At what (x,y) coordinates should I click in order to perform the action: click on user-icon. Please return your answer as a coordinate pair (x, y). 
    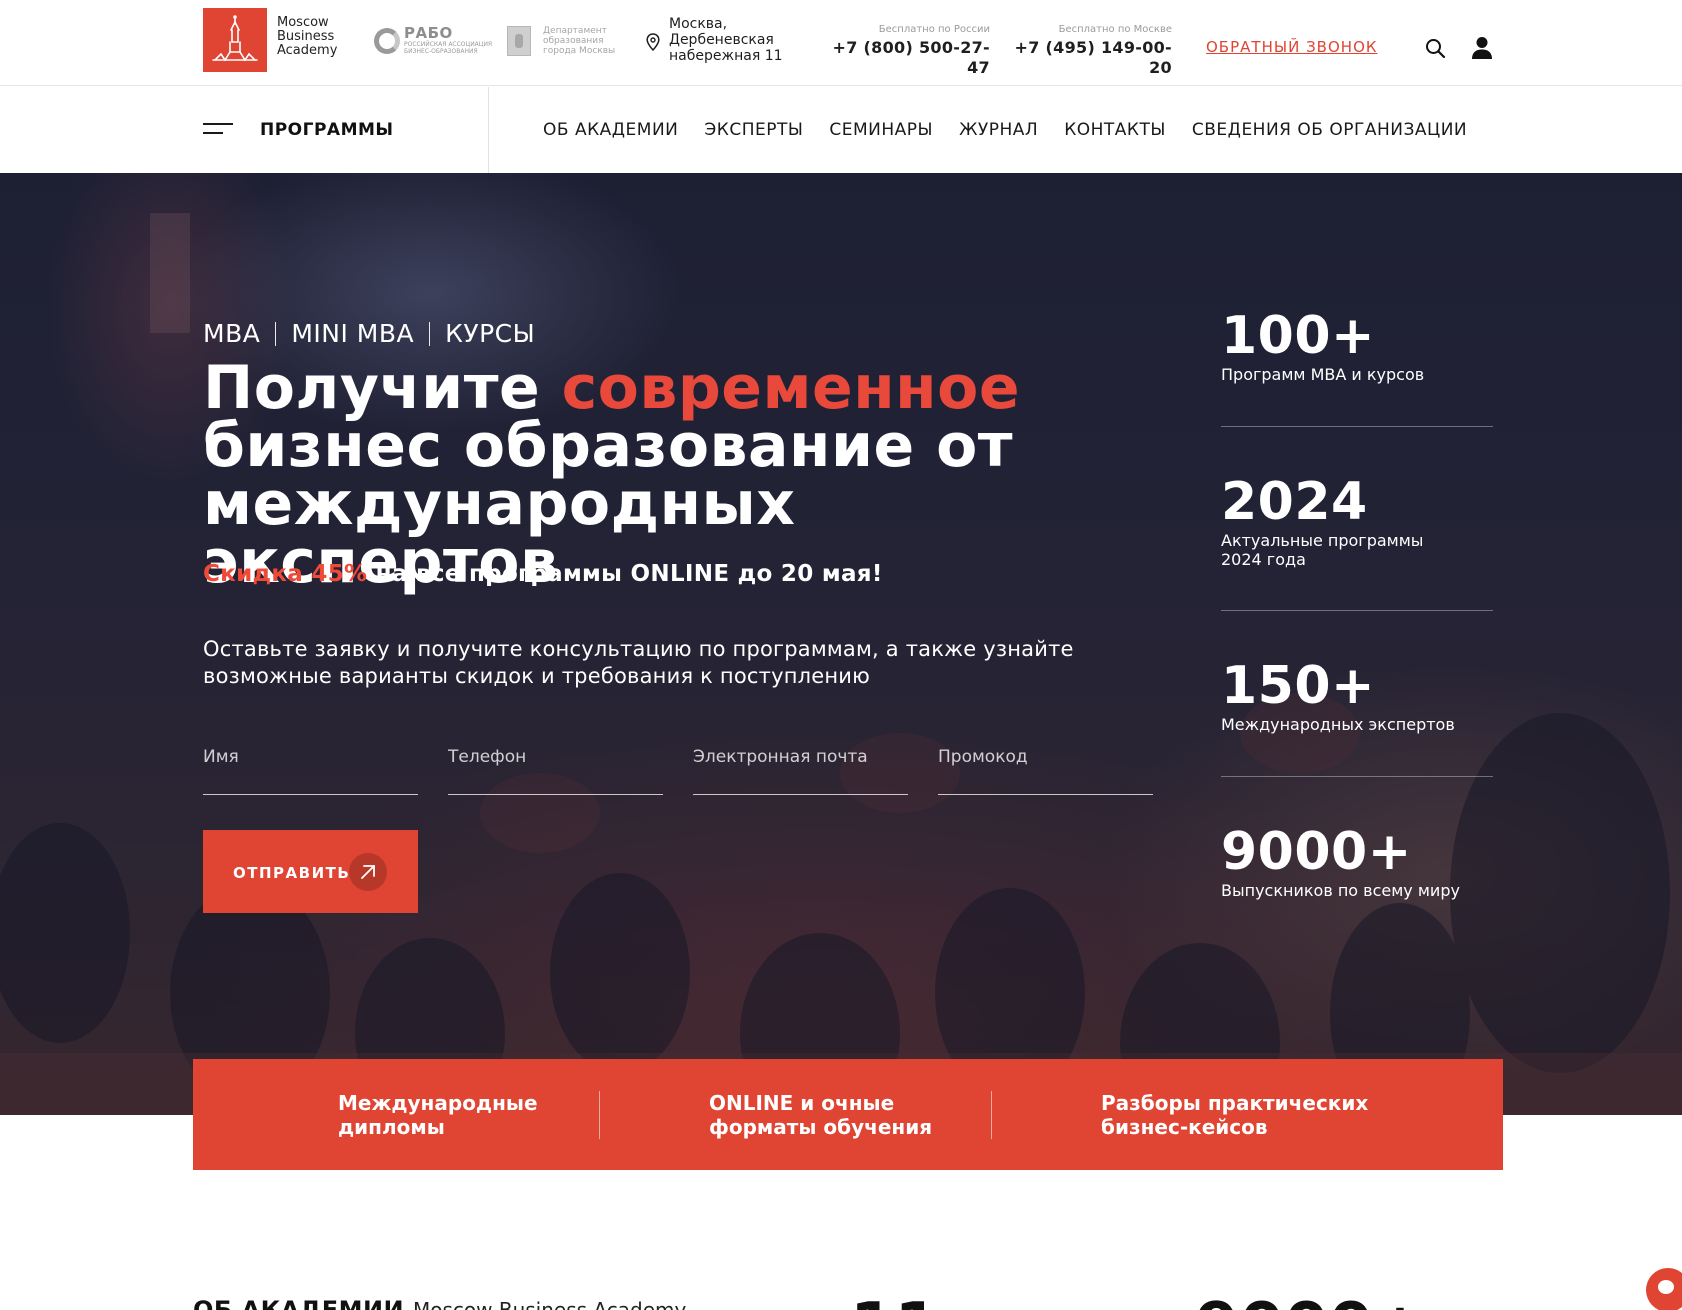
    Looking at the image, I should click on (1482, 48).